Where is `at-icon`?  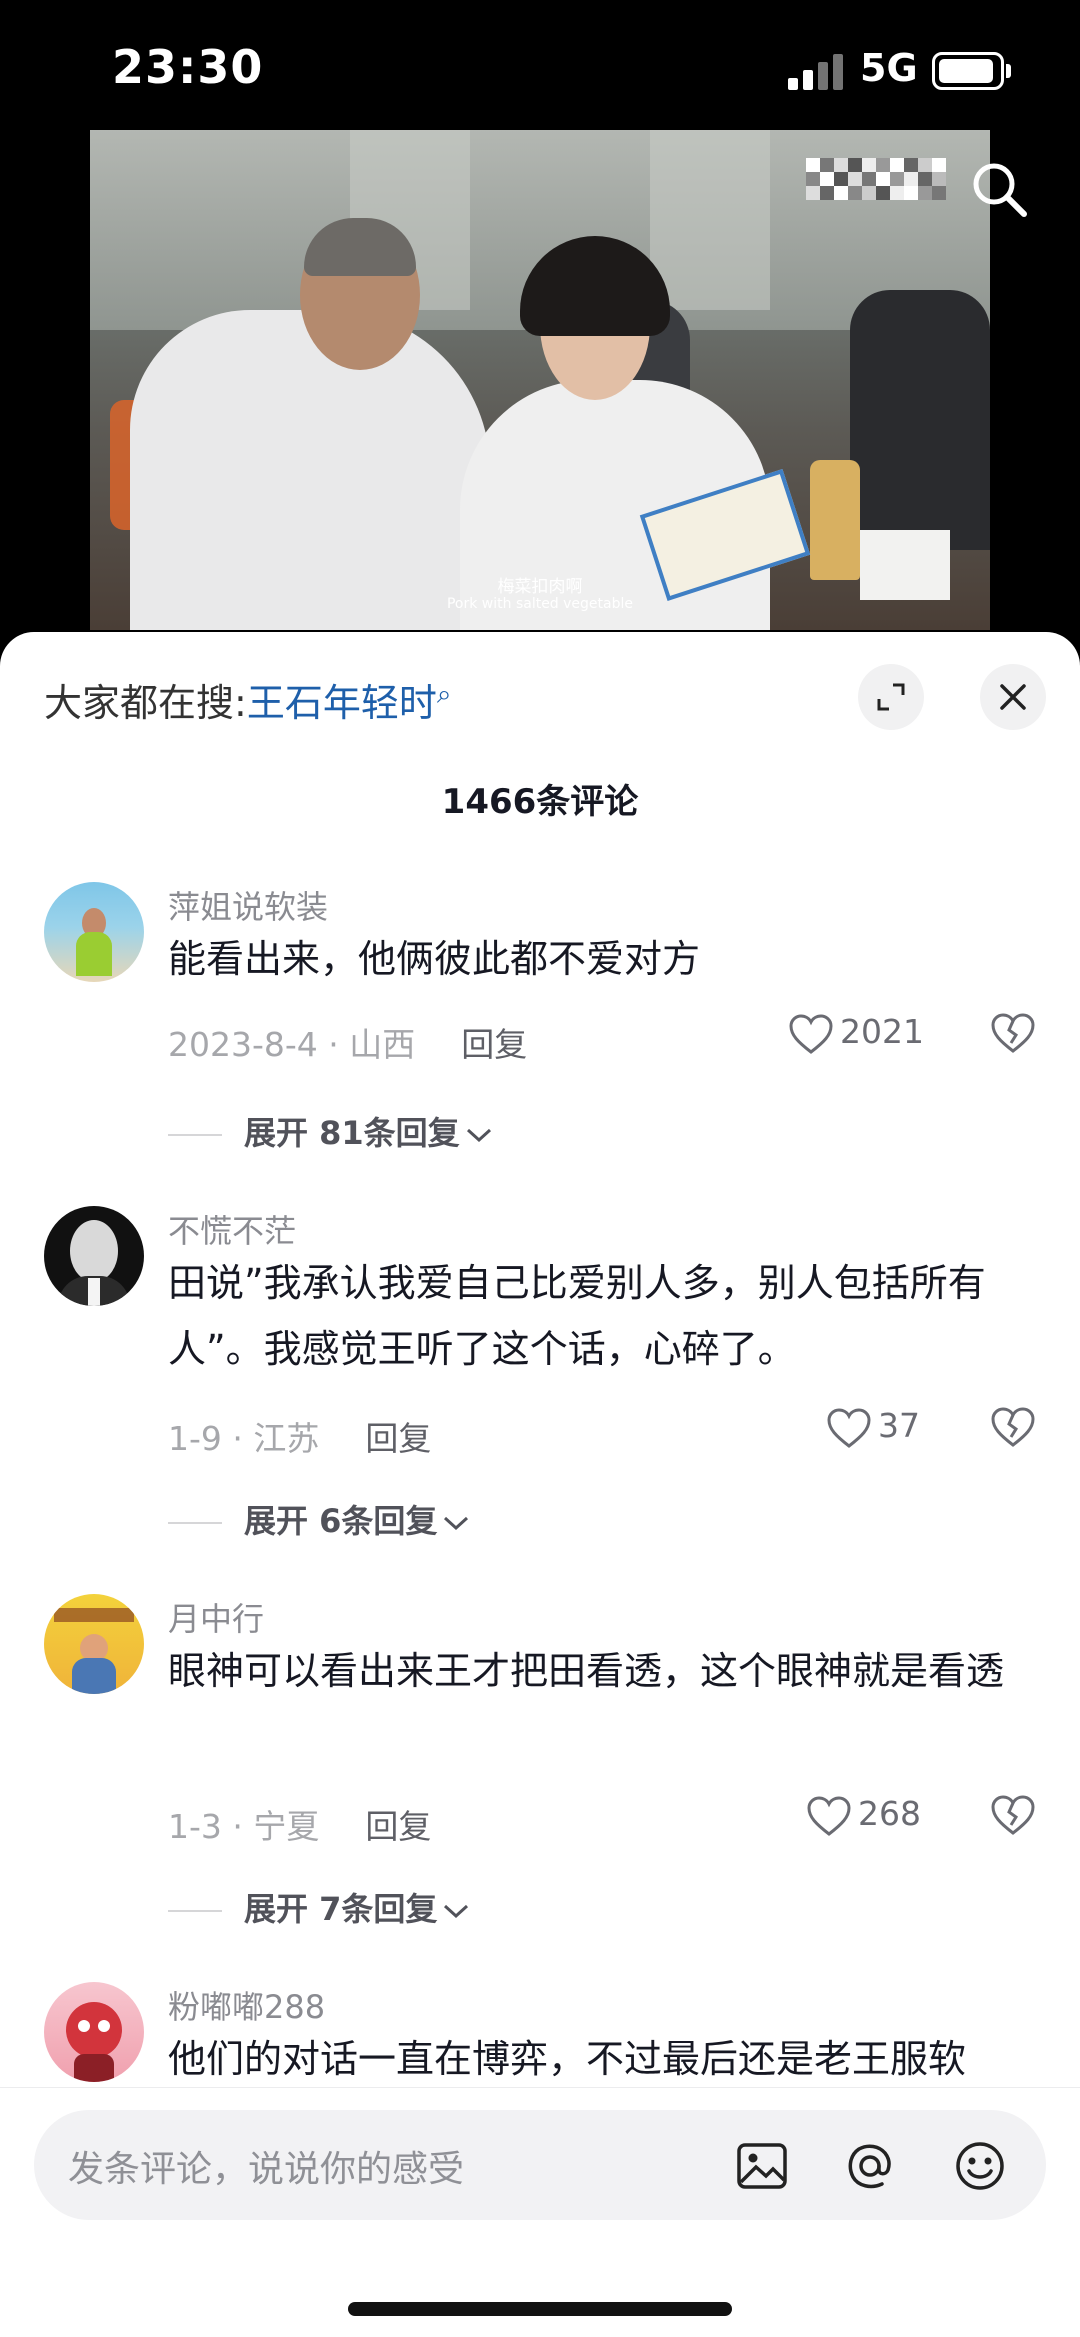
at-icon is located at coordinates (870, 2166).